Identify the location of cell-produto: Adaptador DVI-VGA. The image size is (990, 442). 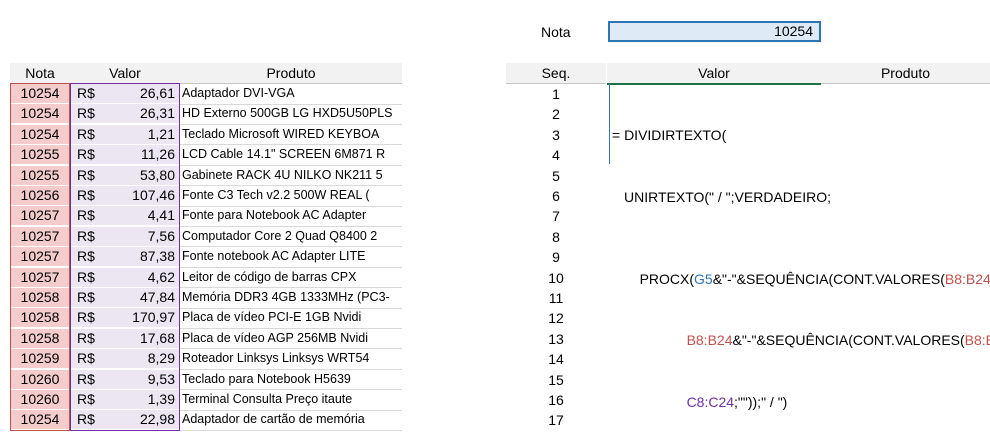
(292, 93).